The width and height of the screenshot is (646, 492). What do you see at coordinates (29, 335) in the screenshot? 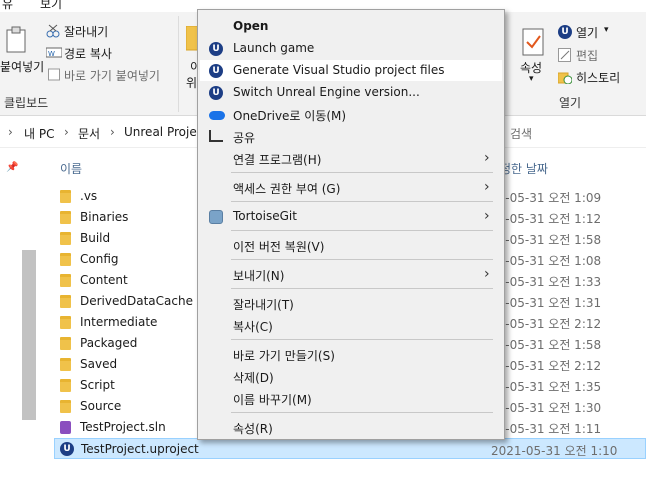
I see `navigation-scrollbar-thumb` at bounding box center [29, 335].